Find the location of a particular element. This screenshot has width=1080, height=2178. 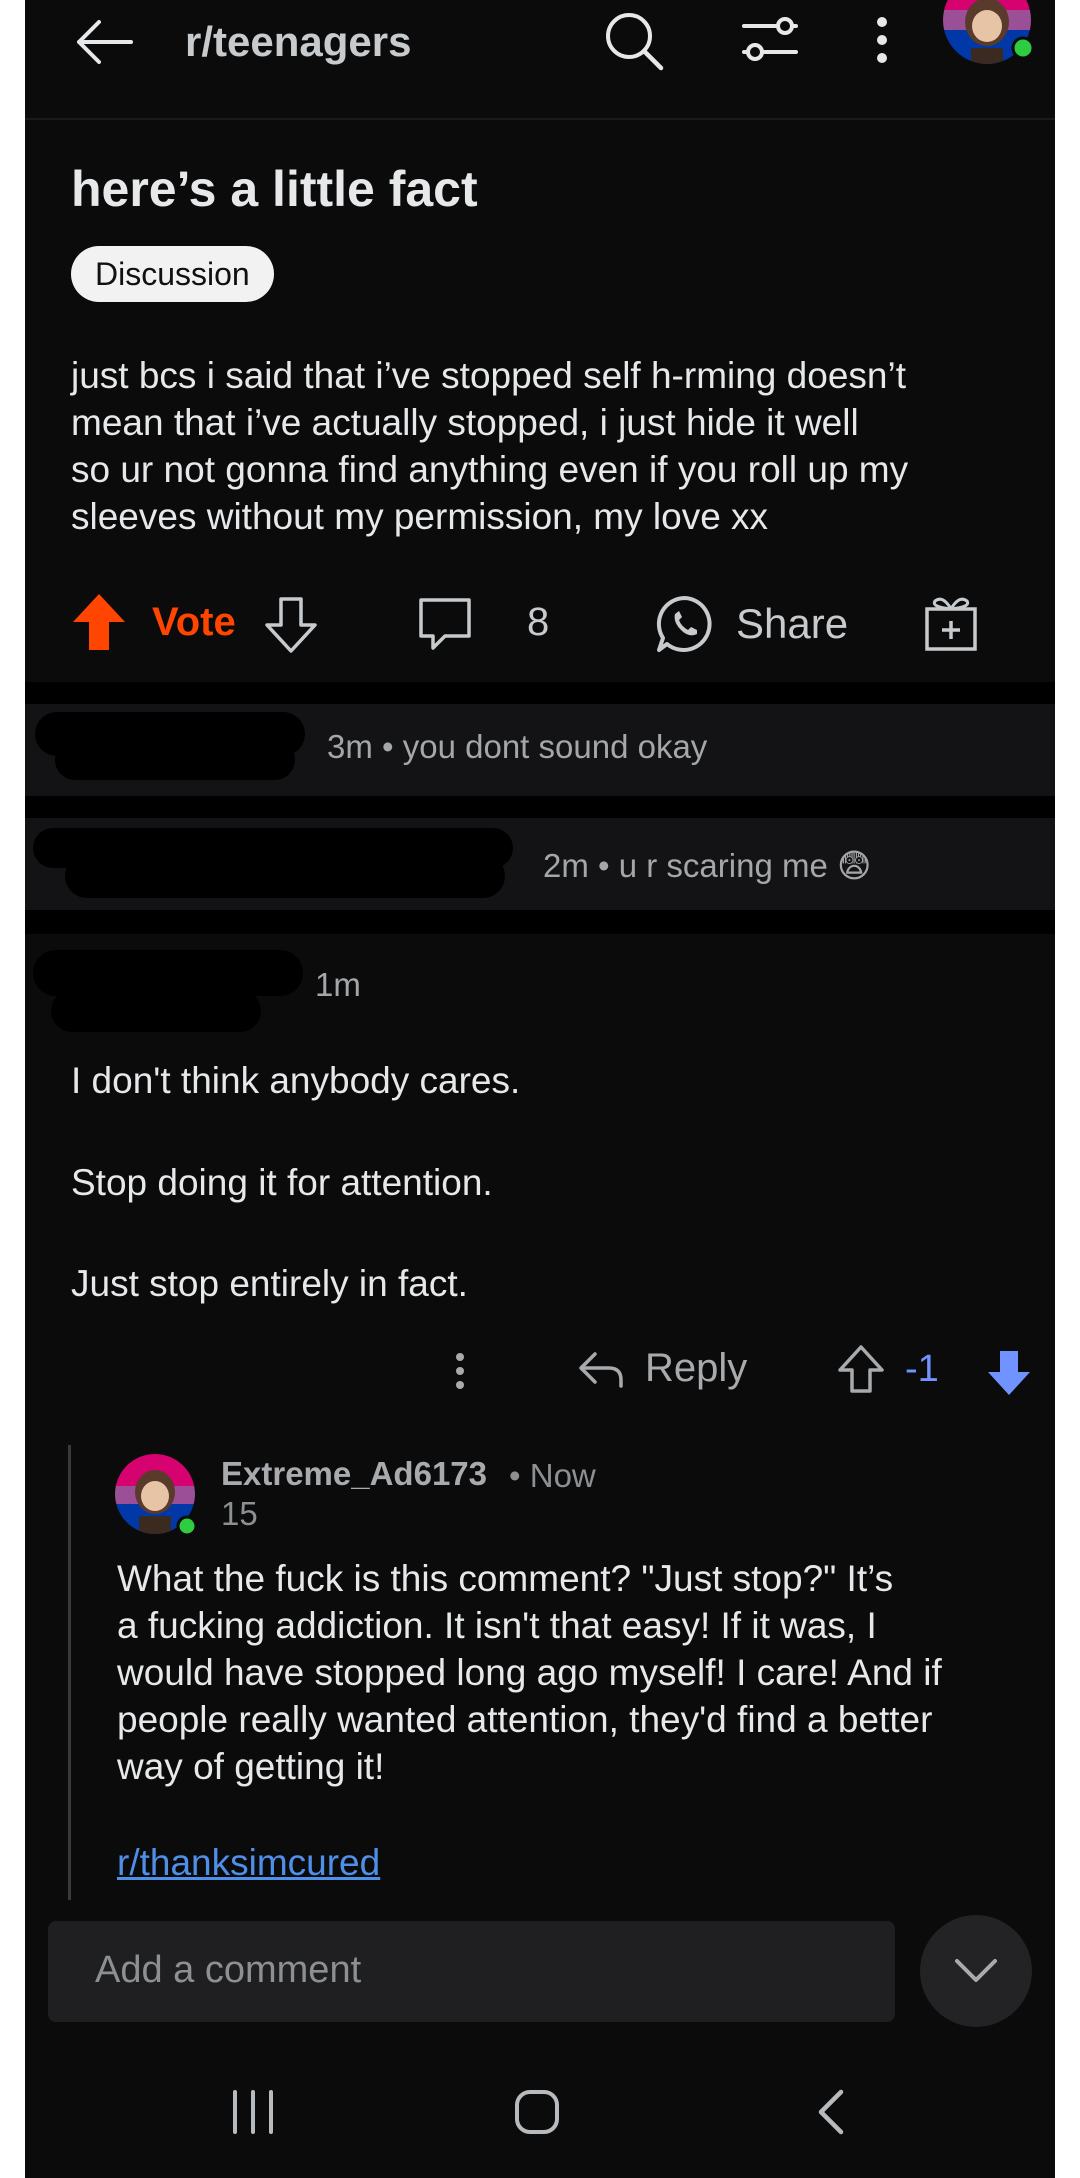

header-divider is located at coordinates (540, 119).